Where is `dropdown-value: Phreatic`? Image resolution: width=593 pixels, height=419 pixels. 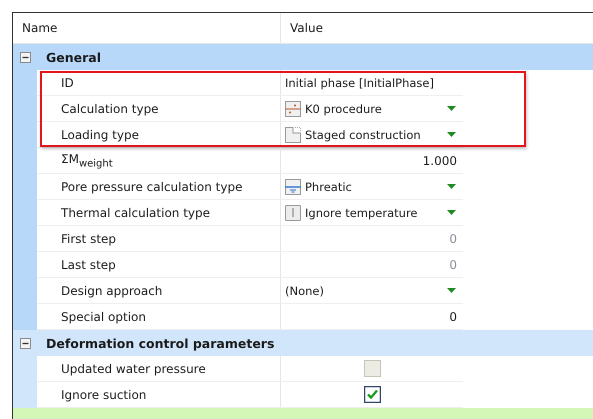 dropdown-value: Phreatic is located at coordinates (329, 187).